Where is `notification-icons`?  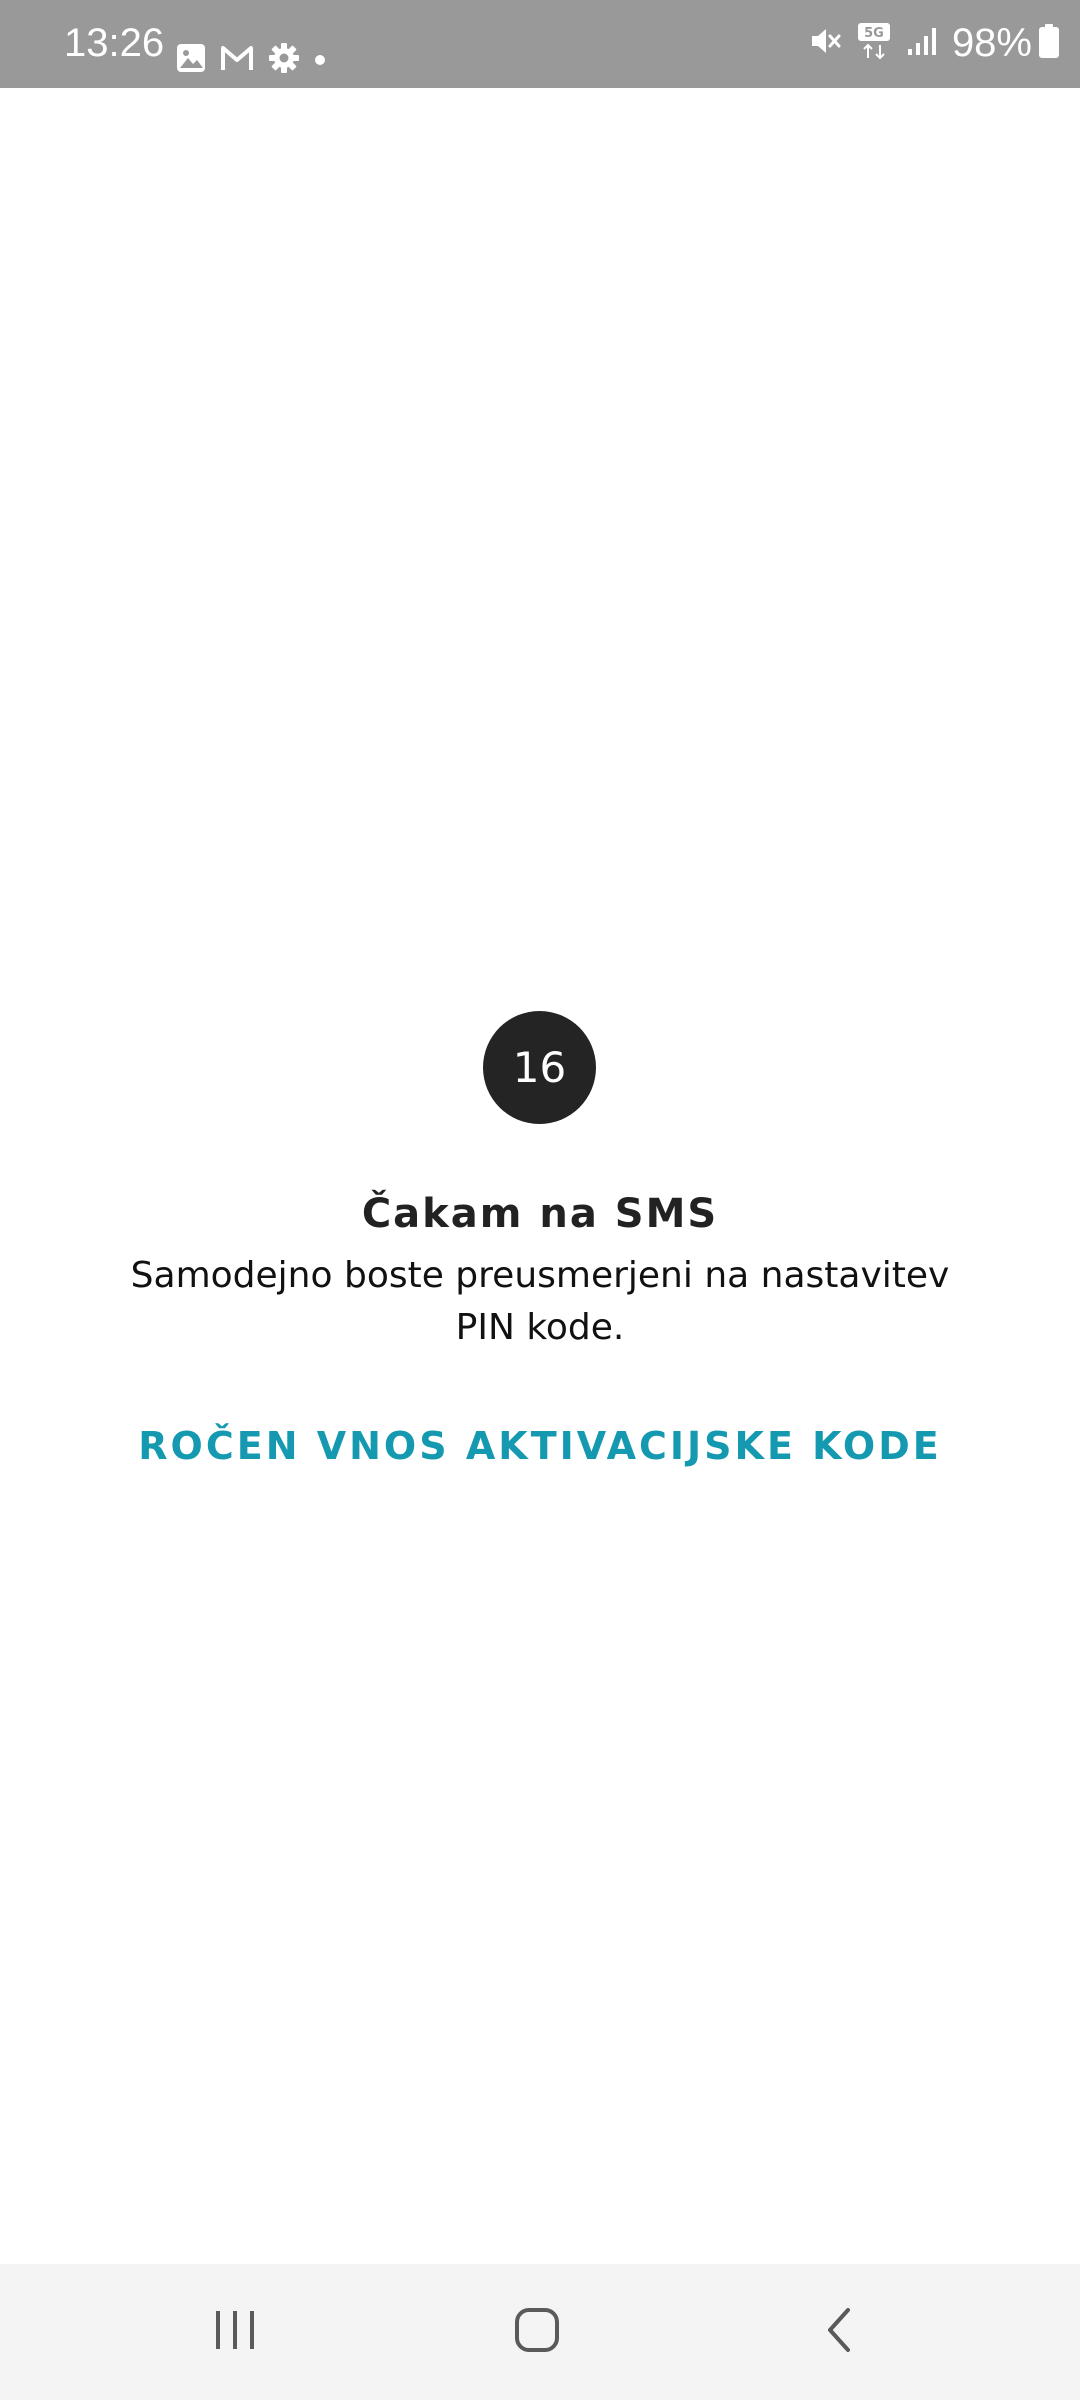 notification-icons is located at coordinates (258, 60).